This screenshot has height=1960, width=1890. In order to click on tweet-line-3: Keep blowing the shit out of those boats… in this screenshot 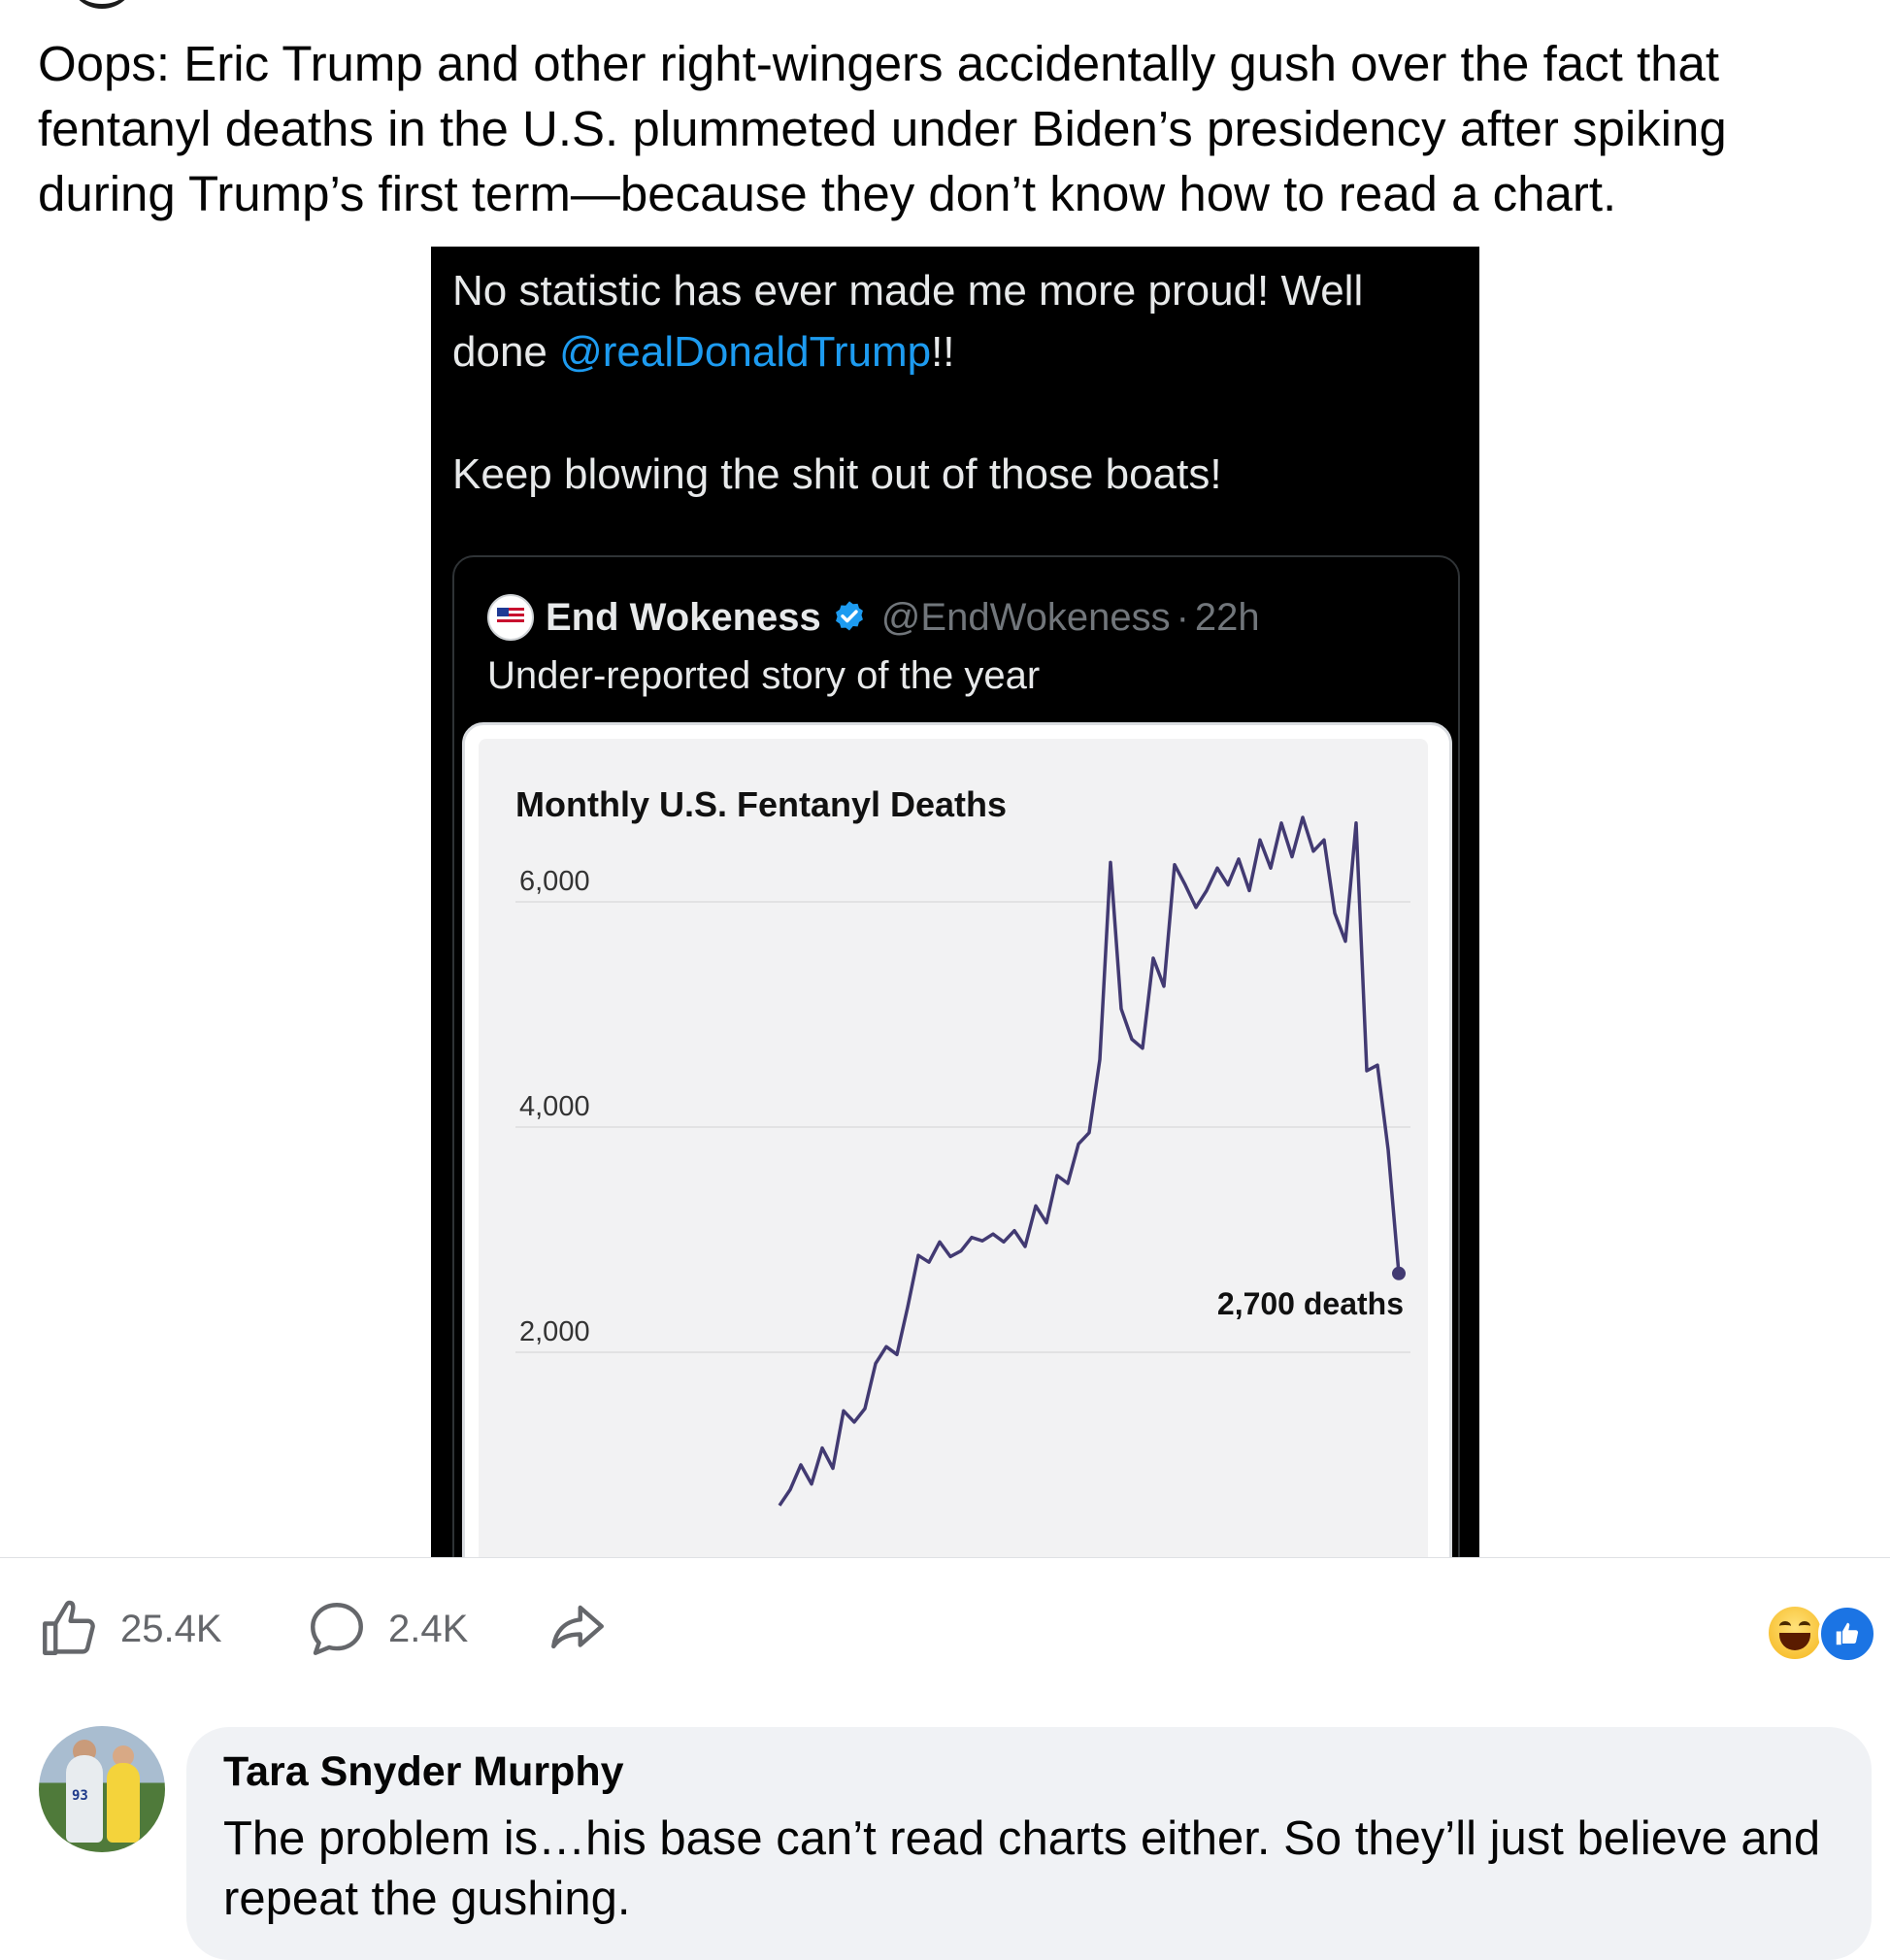, I will do `click(837, 474)`.